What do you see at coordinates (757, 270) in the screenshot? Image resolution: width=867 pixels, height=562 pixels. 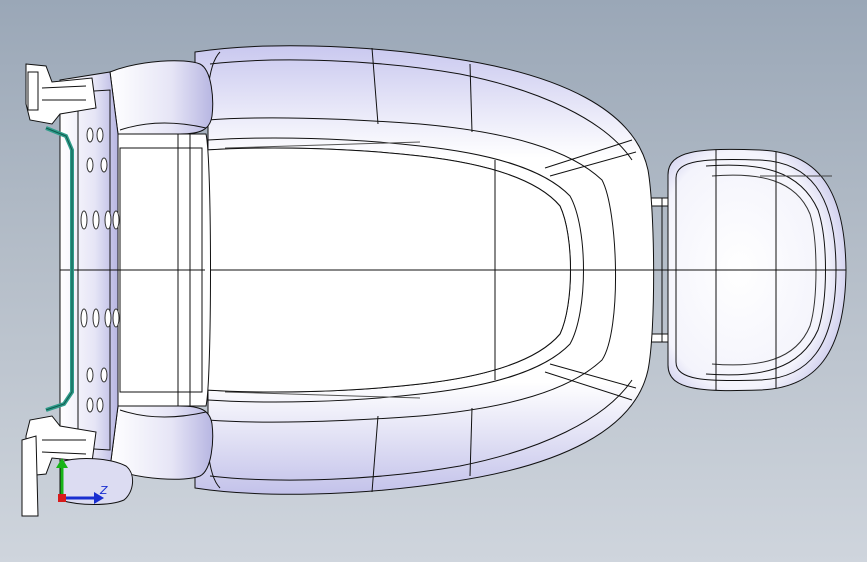 I see `headrest` at bounding box center [757, 270].